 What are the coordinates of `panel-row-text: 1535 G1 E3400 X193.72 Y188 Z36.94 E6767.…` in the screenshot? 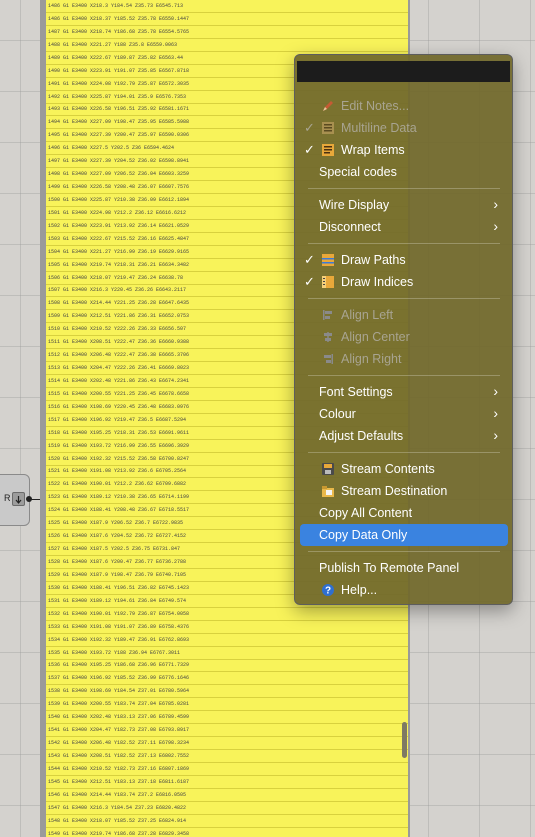 It's located at (114, 652).